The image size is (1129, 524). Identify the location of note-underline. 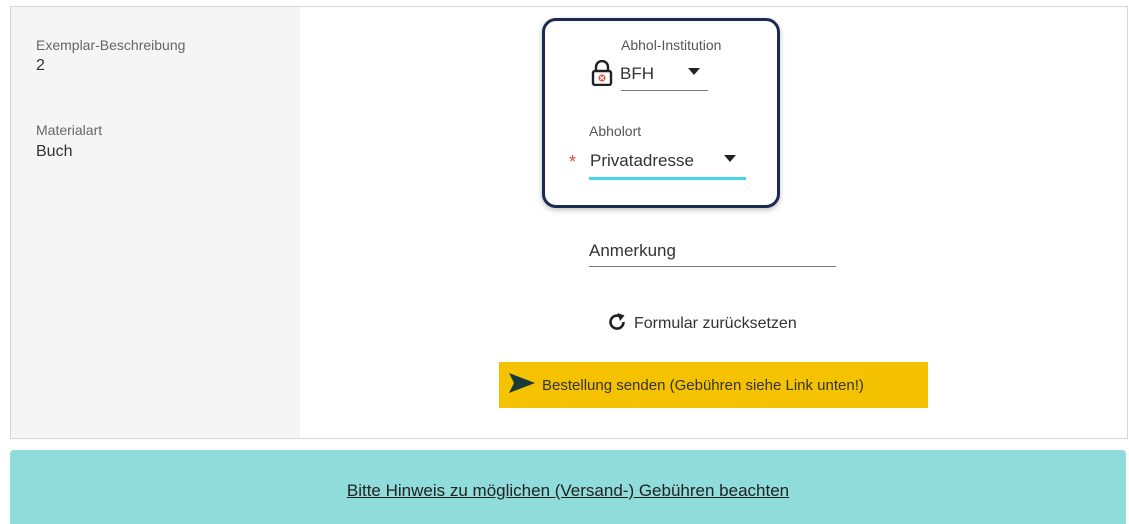
(712, 266).